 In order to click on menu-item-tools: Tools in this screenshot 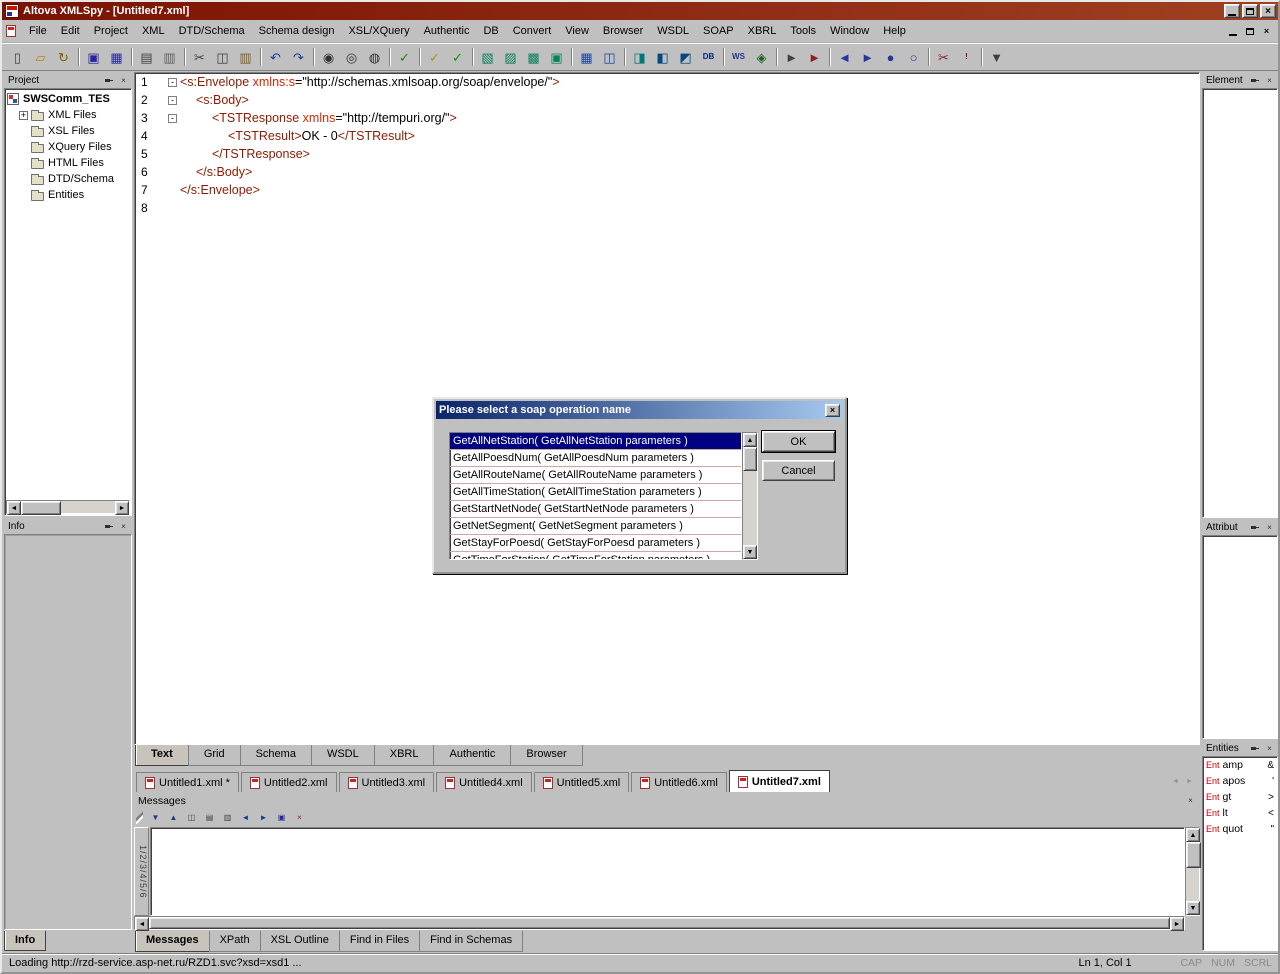, I will do `click(803, 31)`.